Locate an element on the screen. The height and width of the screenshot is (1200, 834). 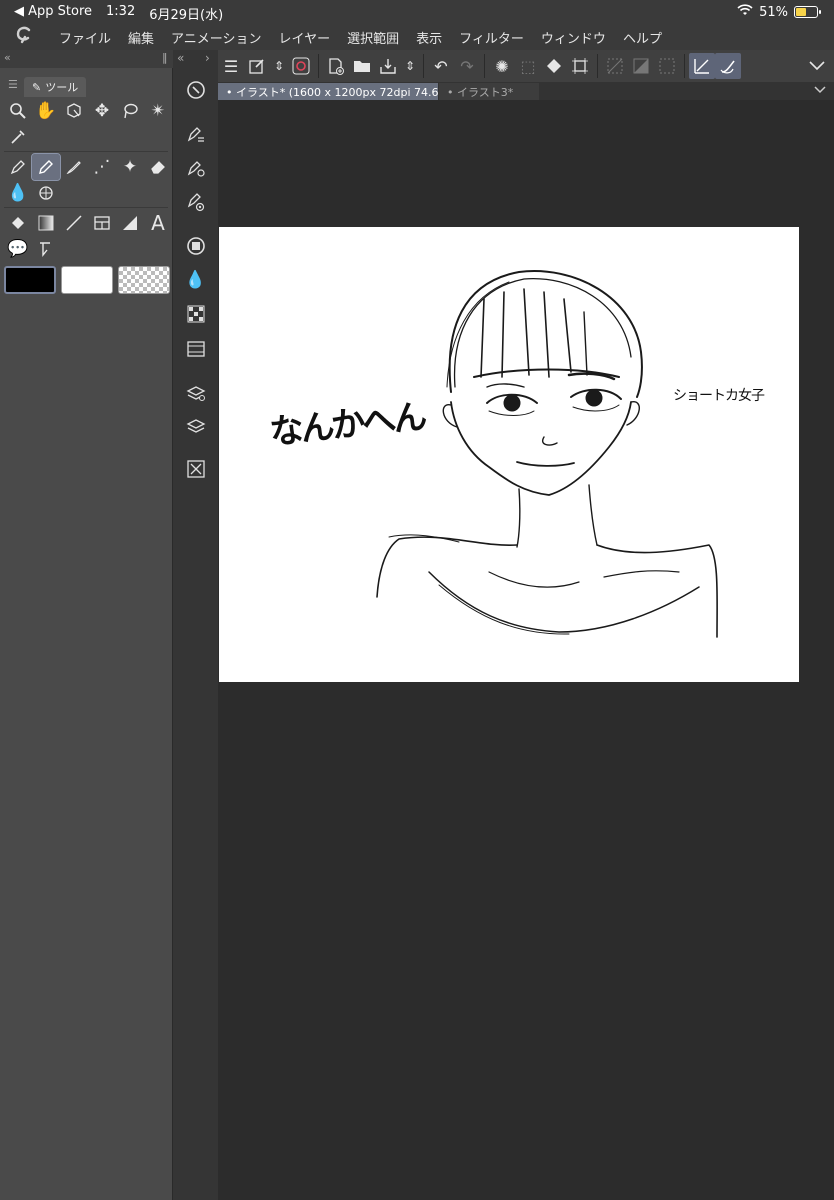
redo-icon: ↷ is located at coordinates (467, 66).